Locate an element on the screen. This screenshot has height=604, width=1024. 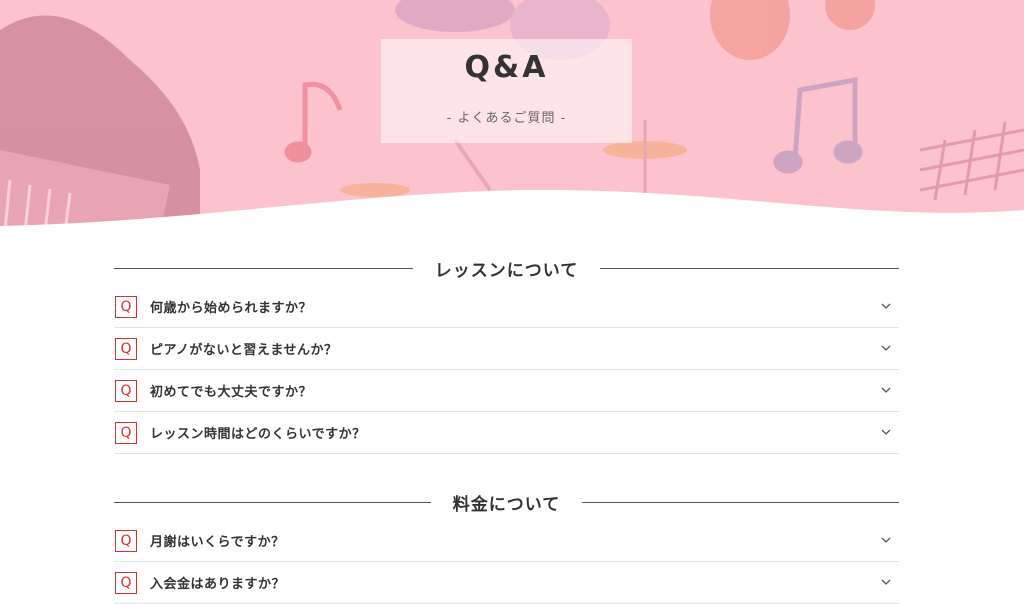
section-heading-label: 料金について is located at coordinates (506, 504).